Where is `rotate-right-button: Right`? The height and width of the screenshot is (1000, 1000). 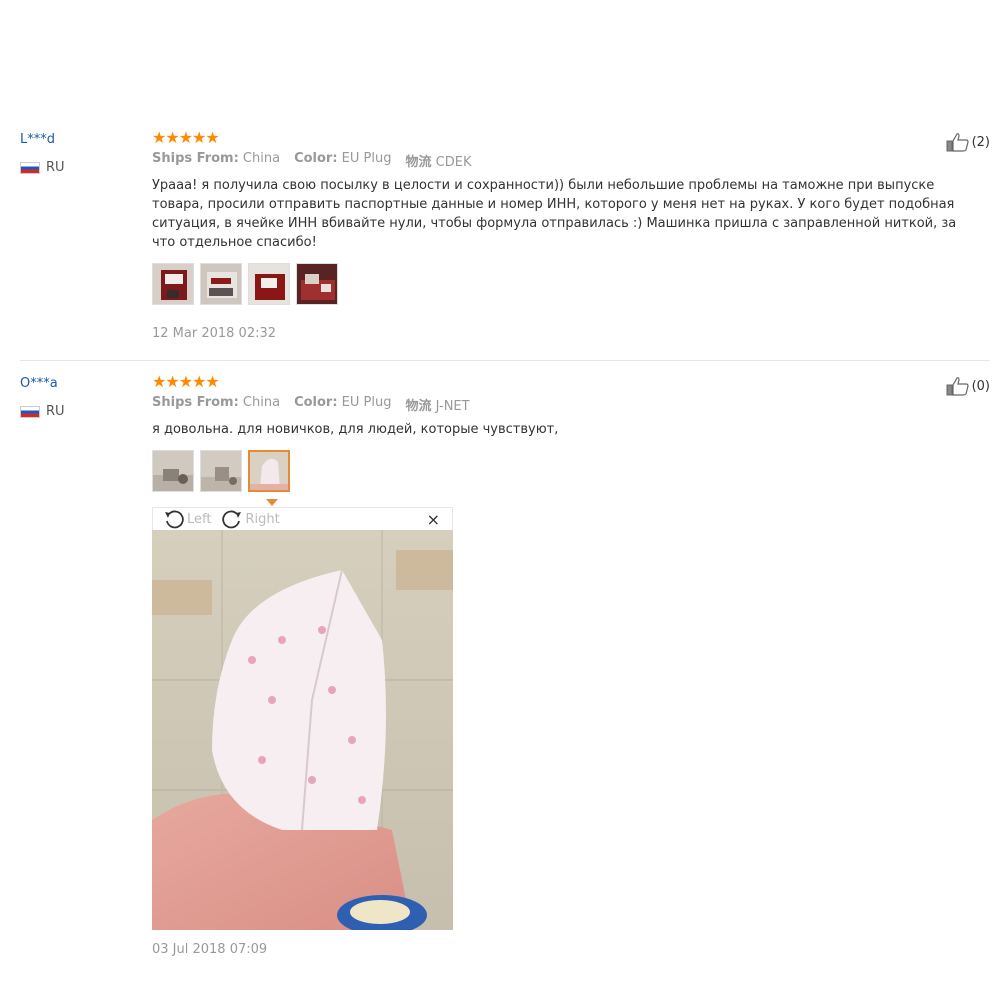 rotate-right-button: Right is located at coordinates (250, 519).